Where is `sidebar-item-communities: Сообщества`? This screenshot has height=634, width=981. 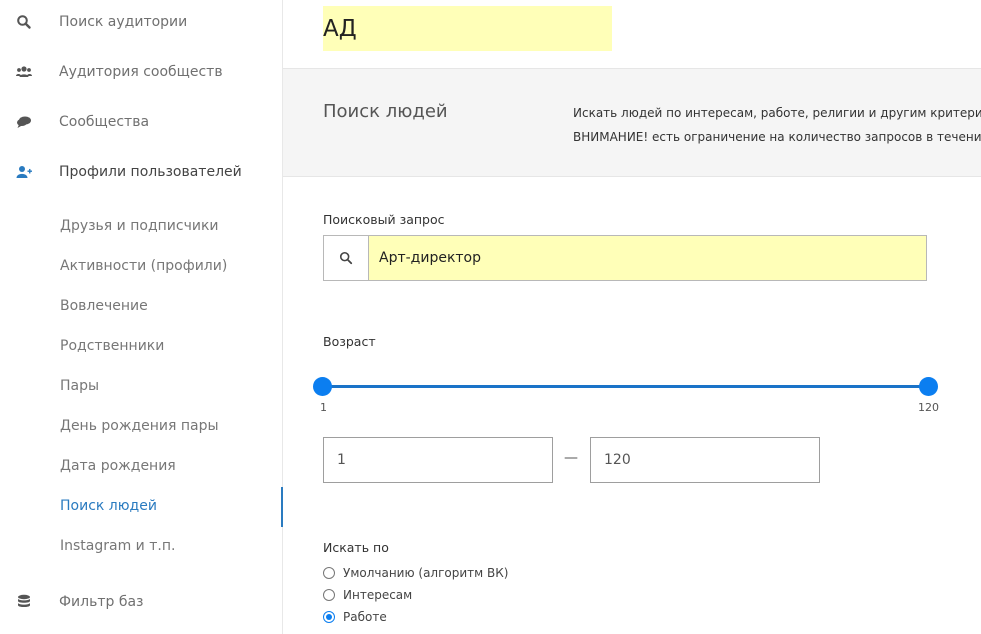 sidebar-item-communities: Сообщества is located at coordinates (141, 122).